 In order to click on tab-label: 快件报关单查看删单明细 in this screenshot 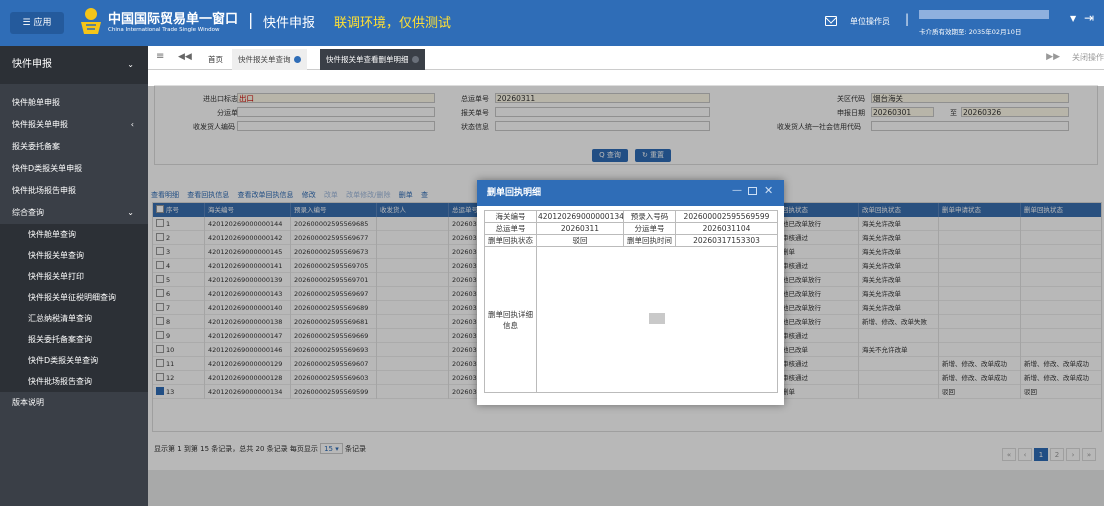, I will do `click(367, 59)`.